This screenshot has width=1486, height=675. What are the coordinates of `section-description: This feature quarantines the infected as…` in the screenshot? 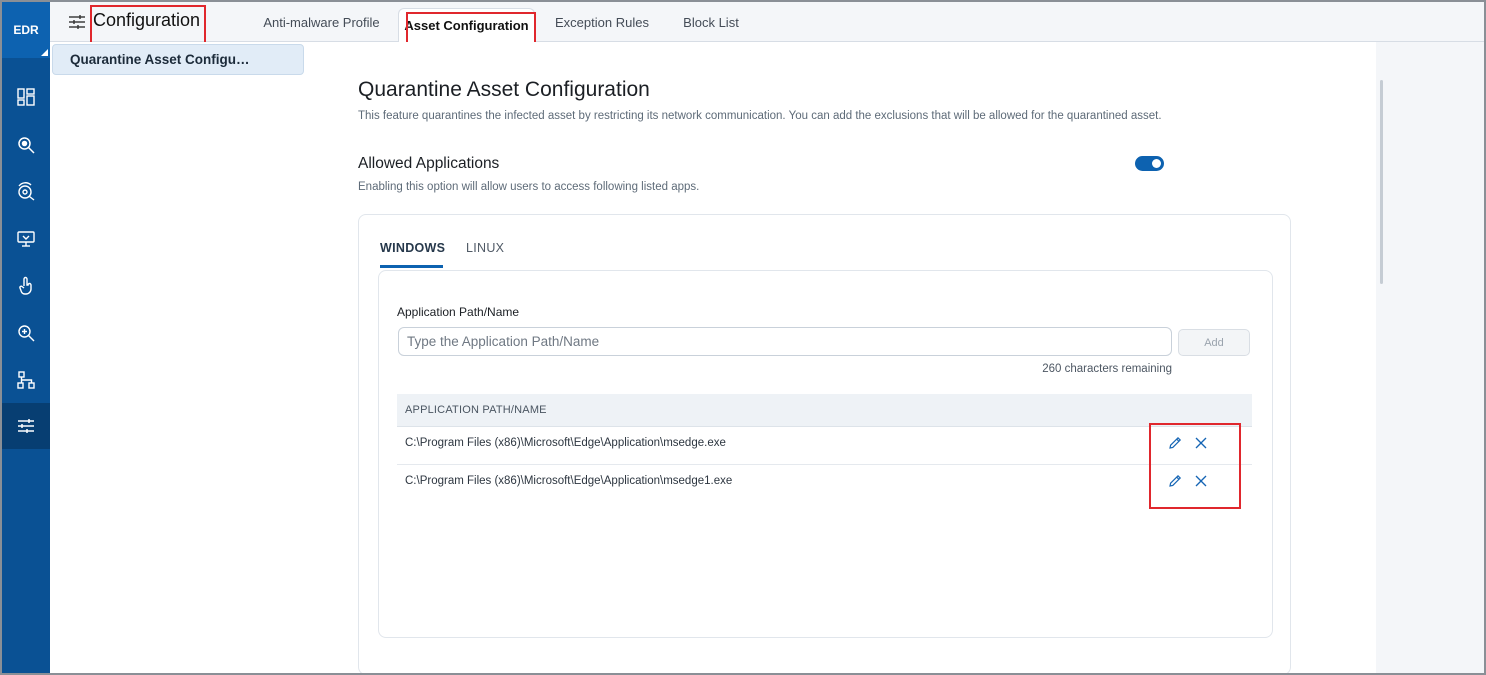 It's located at (760, 116).